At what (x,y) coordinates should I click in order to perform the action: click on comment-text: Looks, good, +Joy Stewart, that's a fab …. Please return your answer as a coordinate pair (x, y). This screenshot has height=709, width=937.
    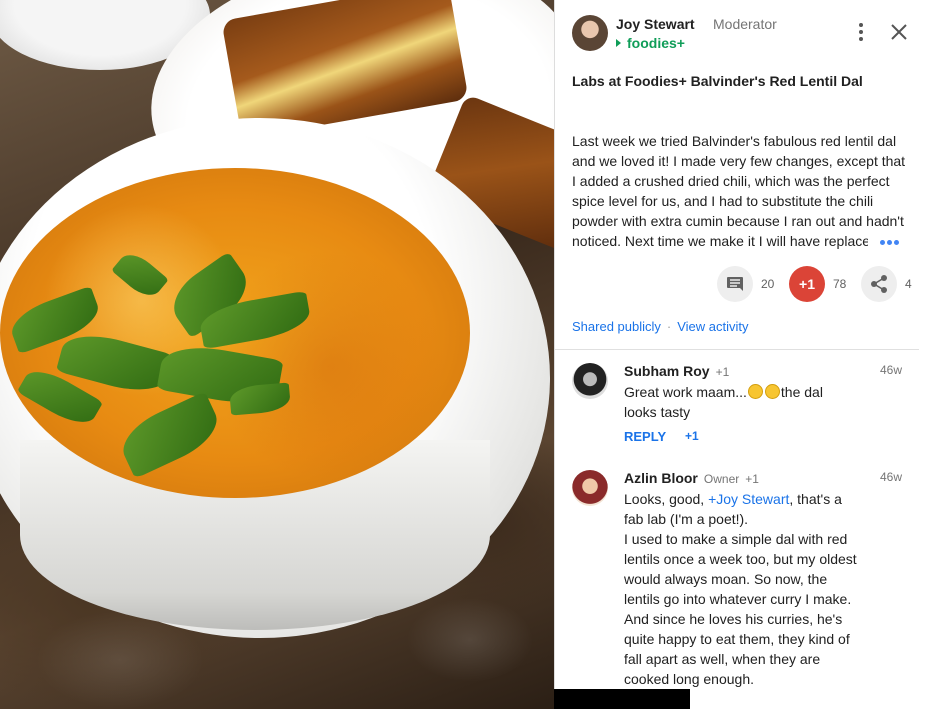
    Looking at the image, I should click on (746, 589).